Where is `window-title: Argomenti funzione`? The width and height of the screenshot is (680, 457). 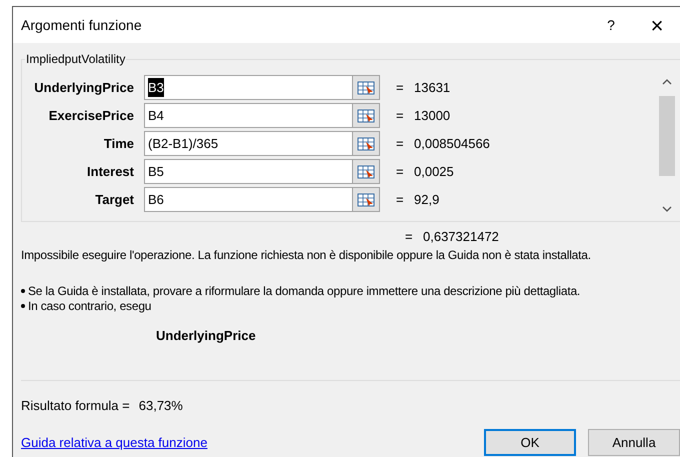 window-title: Argomenti funzione is located at coordinates (82, 25).